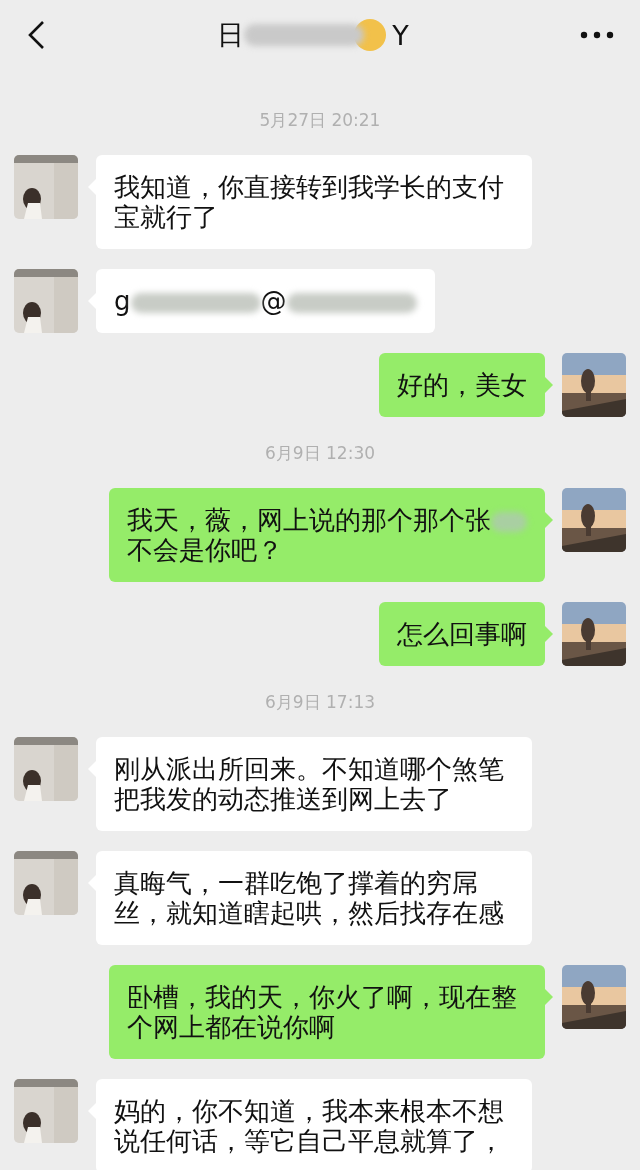  What do you see at coordinates (314, 898) in the screenshot?
I see `message-bubble: 真晦气，一群吃饱了撑着的穷屌丝，就知道瞎起哄，然后找存在感` at bounding box center [314, 898].